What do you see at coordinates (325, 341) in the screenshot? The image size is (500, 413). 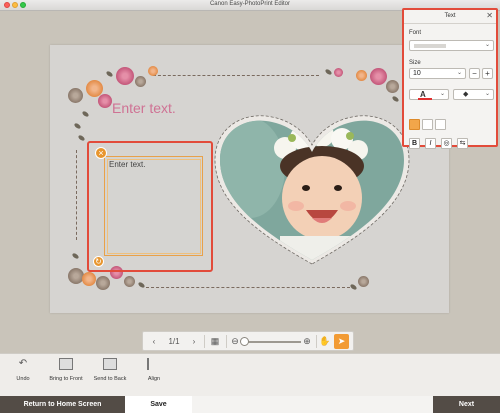 I see `hand-tool-icon: ✋` at bounding box center [325, 341].